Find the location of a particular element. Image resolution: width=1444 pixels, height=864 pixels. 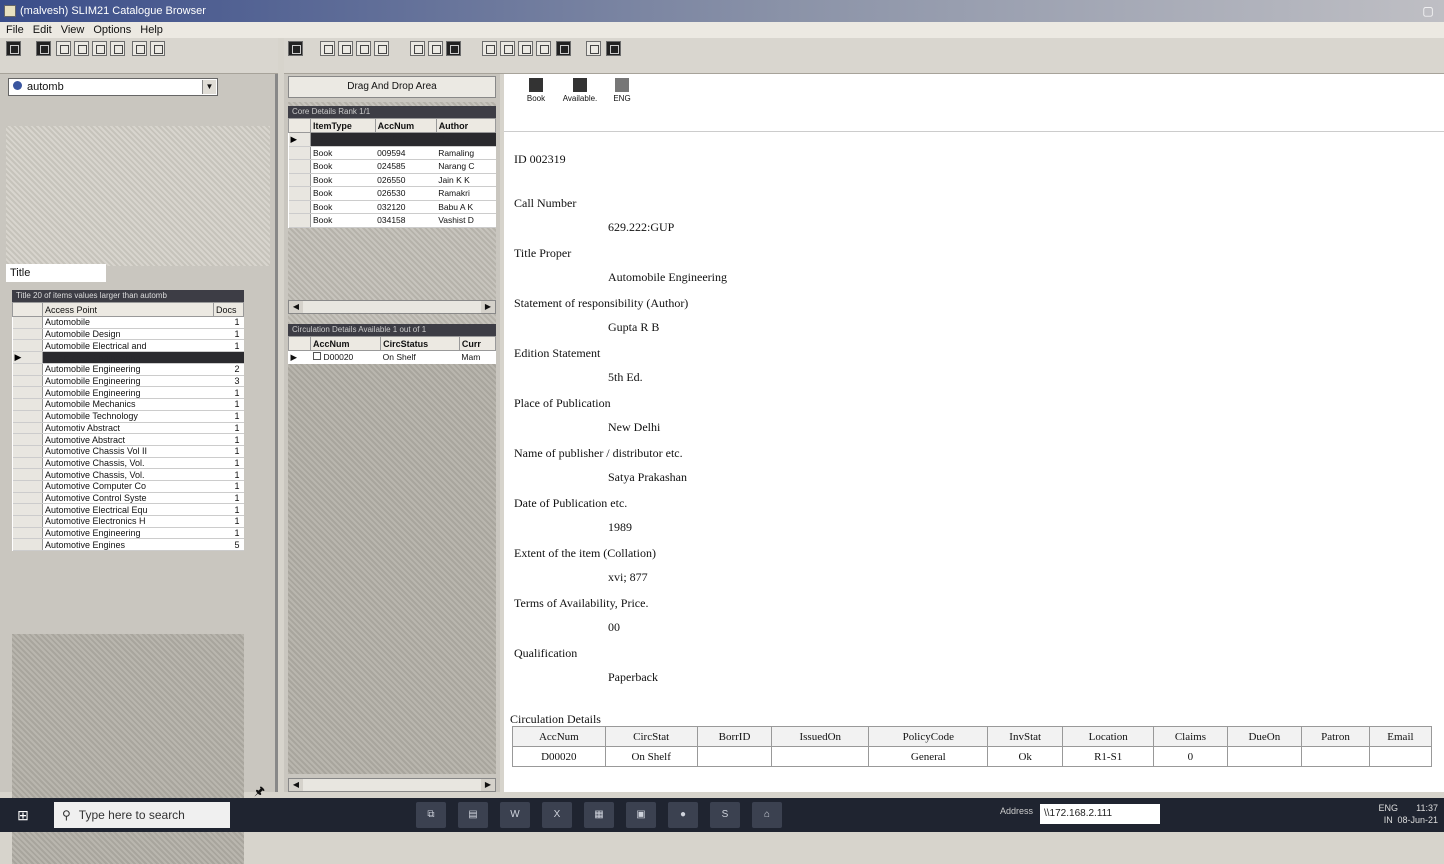

column-header: InvStat is located at coordinates (1025, 736).